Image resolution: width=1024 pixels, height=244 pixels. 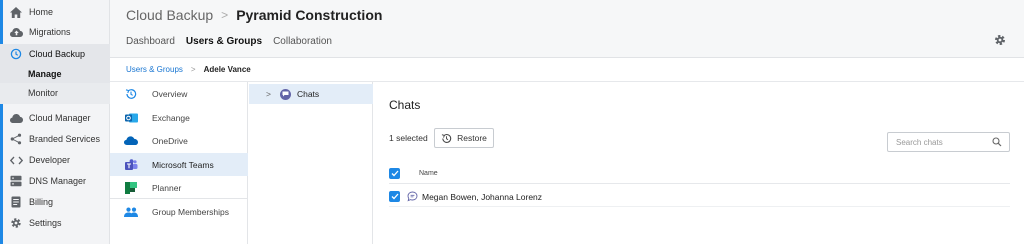 What do you see at coordinates (16, 54) in the screenshot?
I see `backup-history-icon` at bounding box center [16, 54].